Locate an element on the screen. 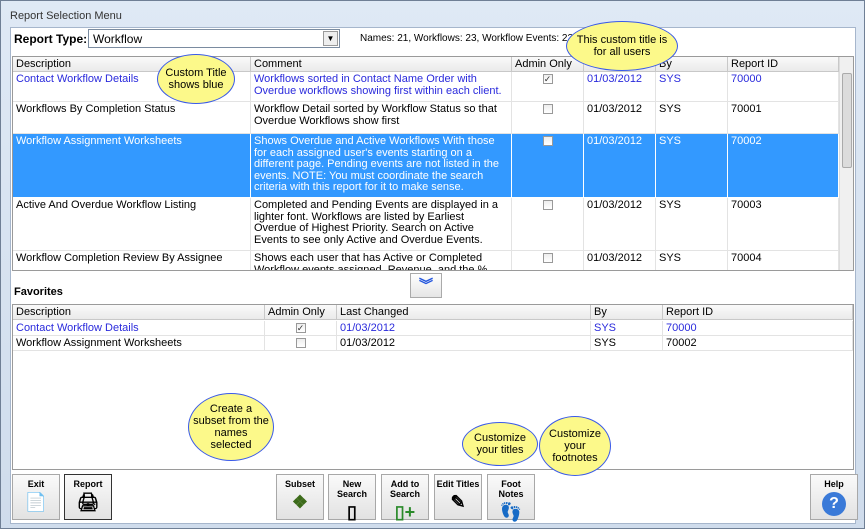  foot-notes-button: Foot Notes 👣 is located at coordinates (511, 498).